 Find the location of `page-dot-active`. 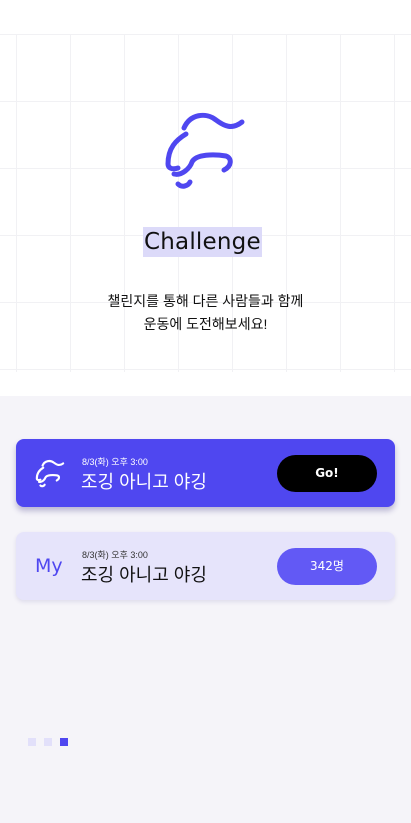

page-dot-active is located at coordinates (64, 742).